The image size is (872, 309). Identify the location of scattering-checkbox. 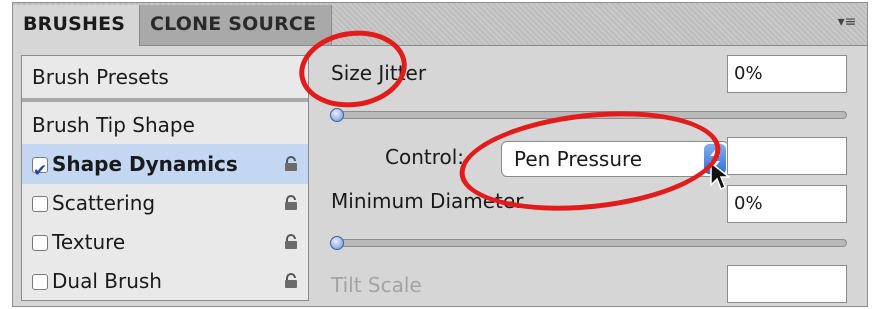
(40, 204).